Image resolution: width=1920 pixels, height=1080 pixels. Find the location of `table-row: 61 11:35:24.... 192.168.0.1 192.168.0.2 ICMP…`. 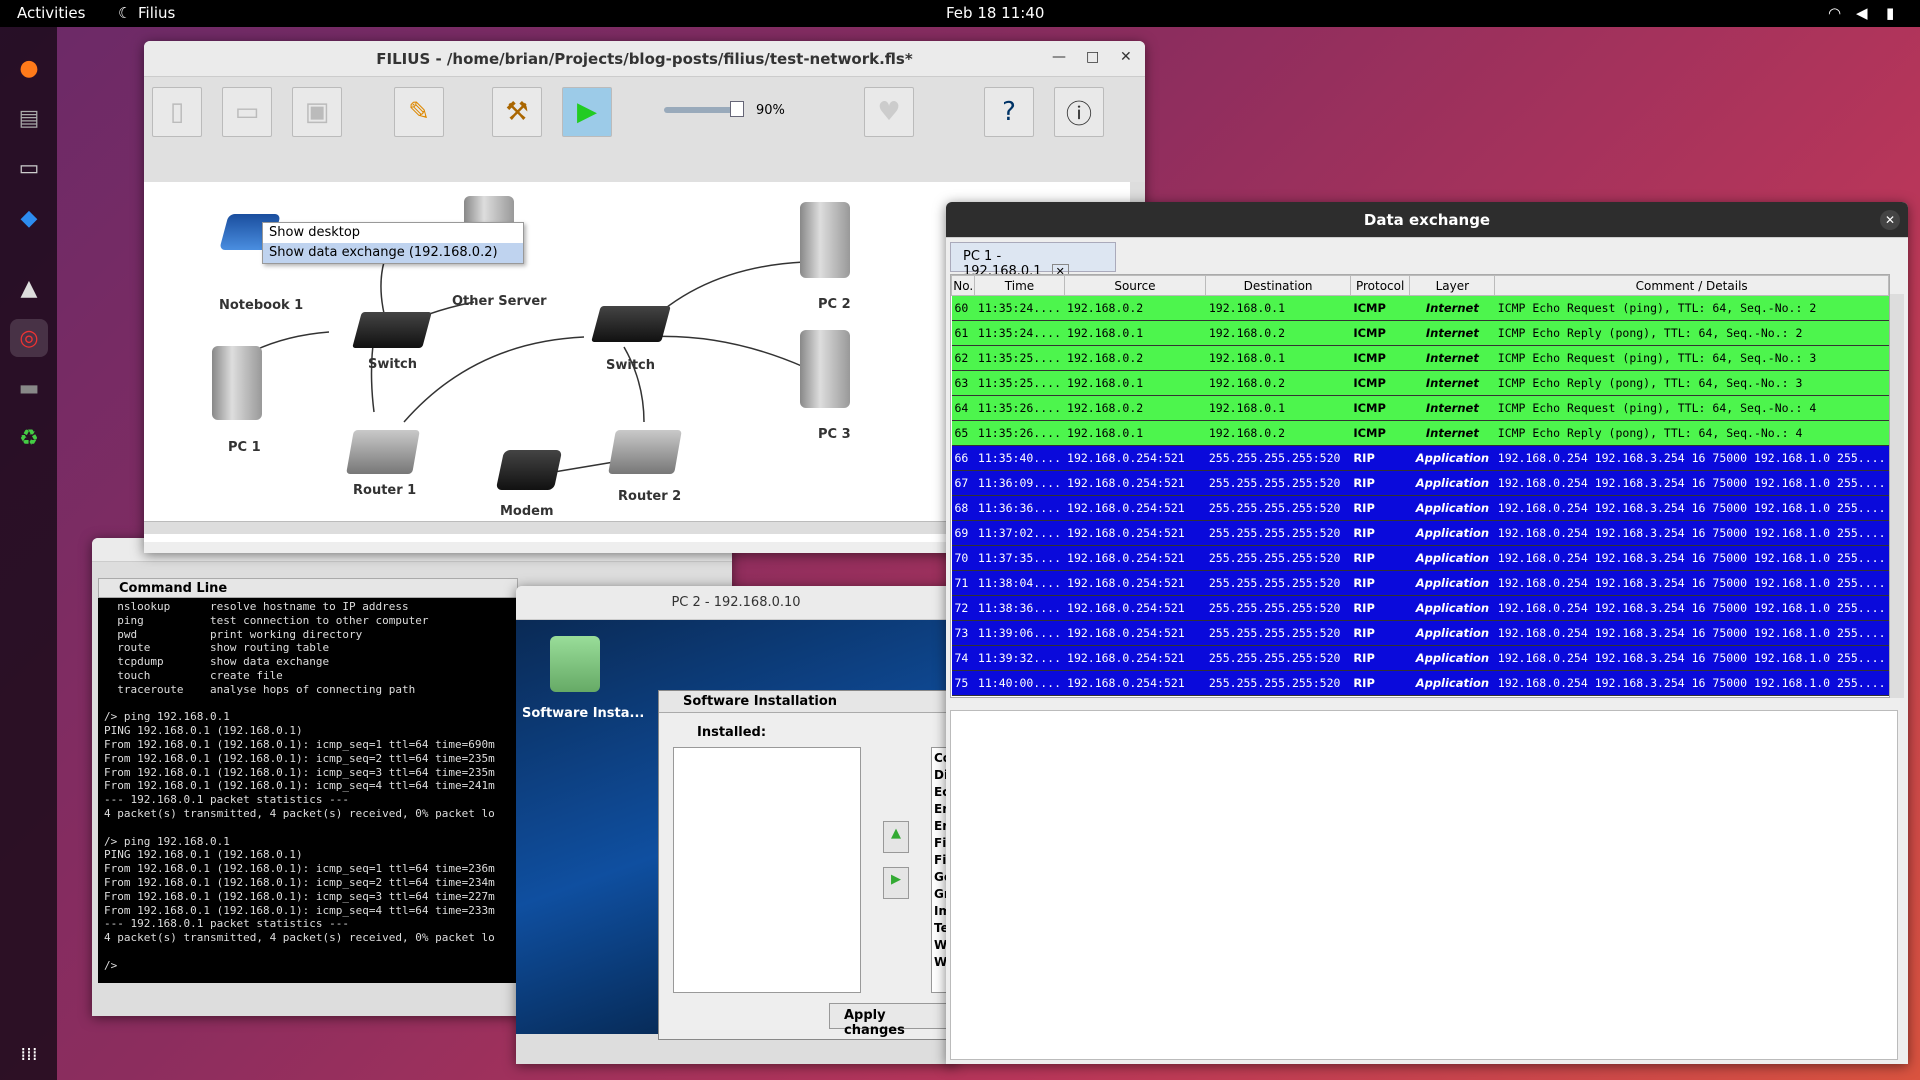

table-row: 61 11:35:24.... 192.168.0.1 192.168.0.2 ICMP… is located at coordinates (1420, 333).